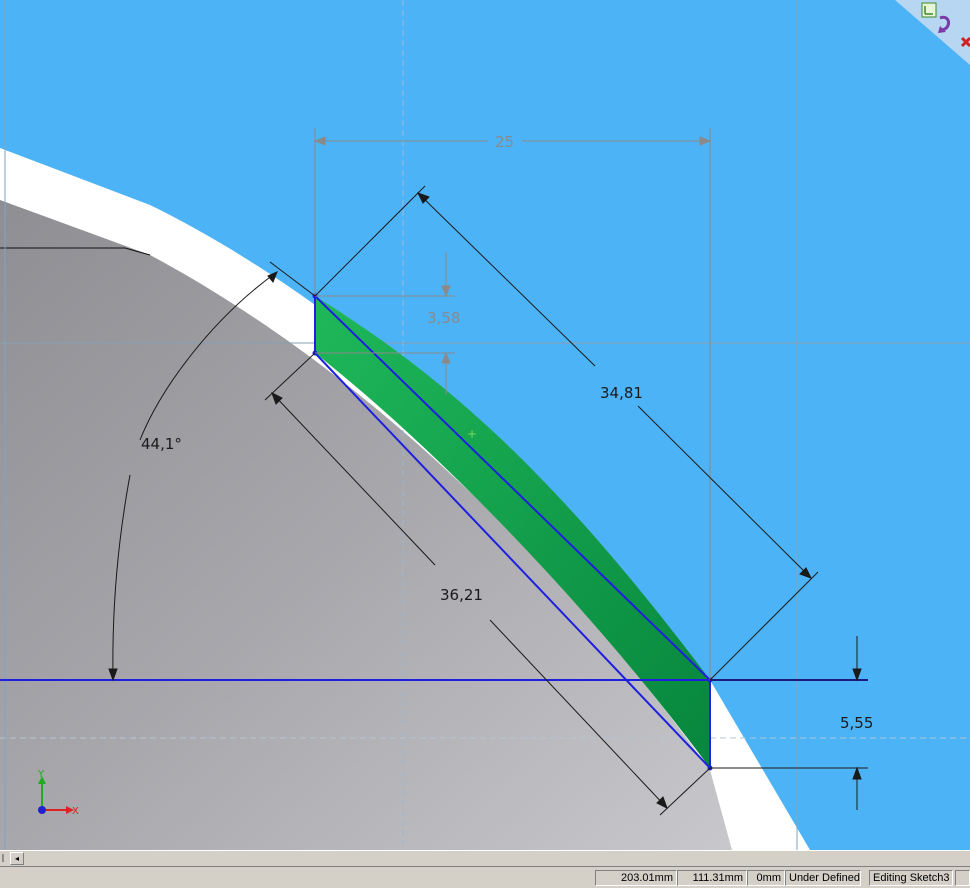  Describe the element at coordinates (472, 434) in the screenshot. I see `sketch-center-mark: +` at that location.